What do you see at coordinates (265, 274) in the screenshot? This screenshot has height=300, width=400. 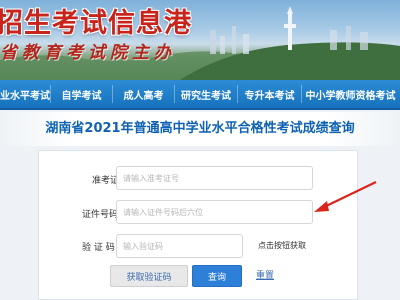 I see `reset-link: 重置` at bounding box center [265, 274].